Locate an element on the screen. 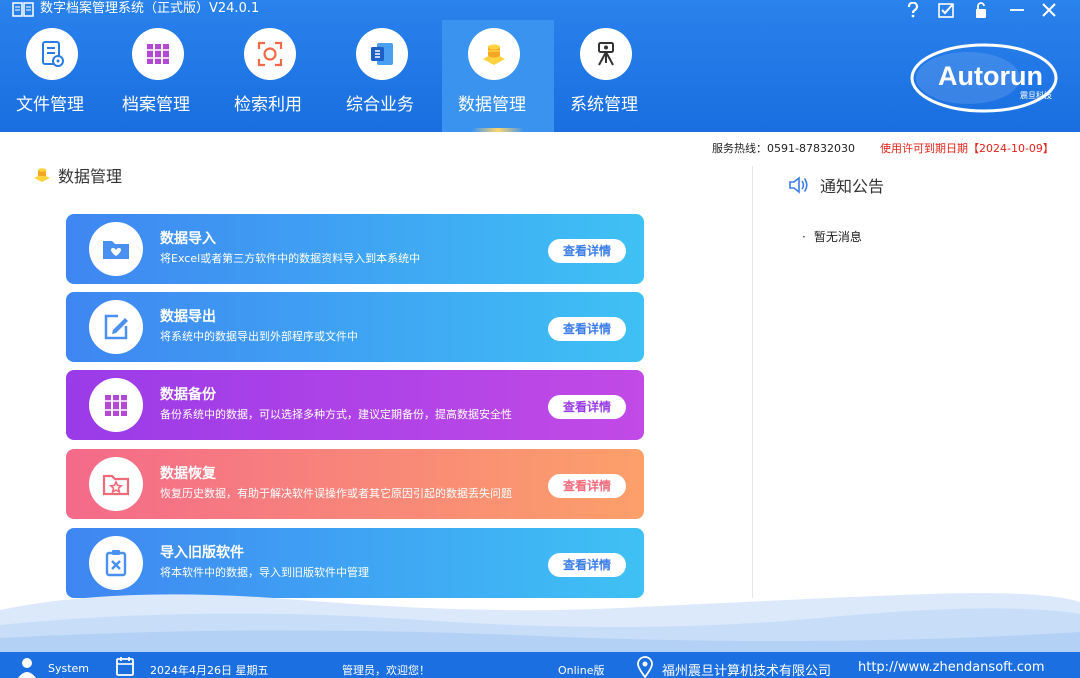 The image size is (1080, 678). section-title: 数据管理 is located at coordinates (77, 175).